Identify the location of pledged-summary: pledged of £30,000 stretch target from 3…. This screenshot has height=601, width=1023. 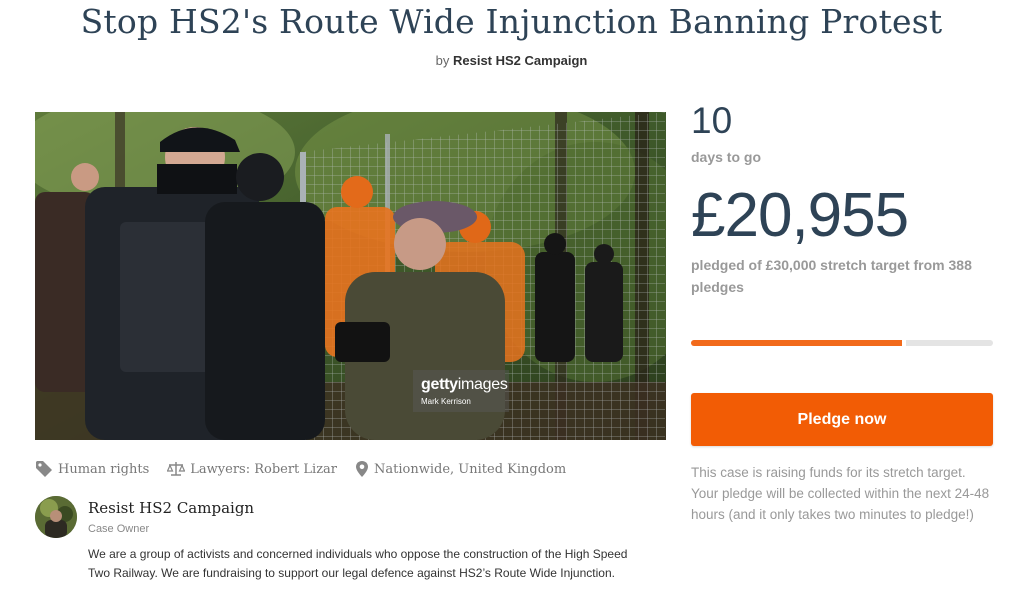
(831, 276).